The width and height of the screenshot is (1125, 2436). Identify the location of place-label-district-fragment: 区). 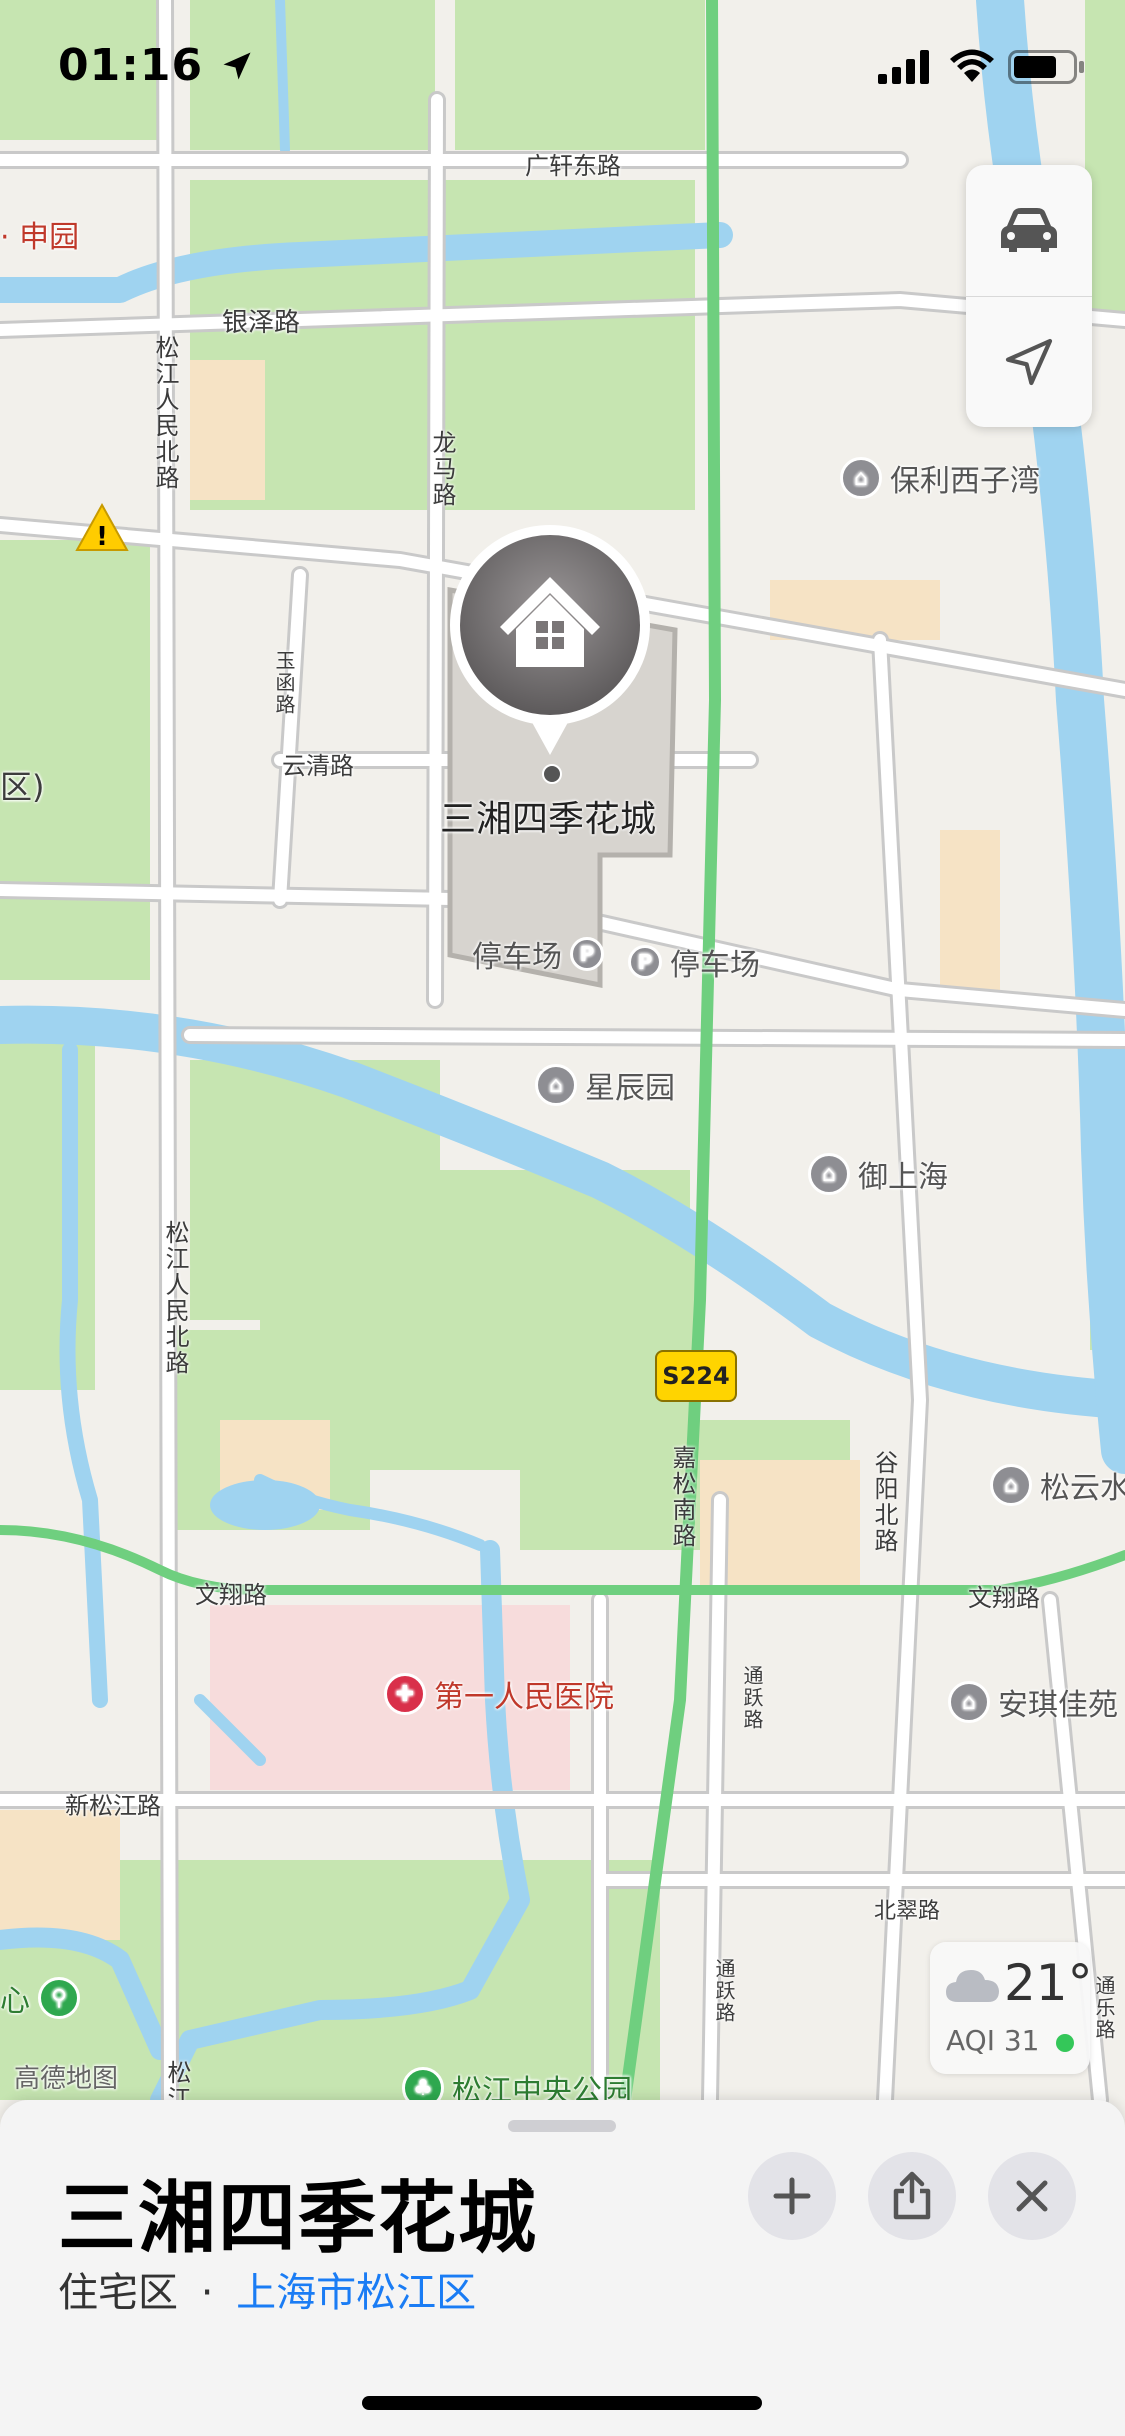
(22, 787).